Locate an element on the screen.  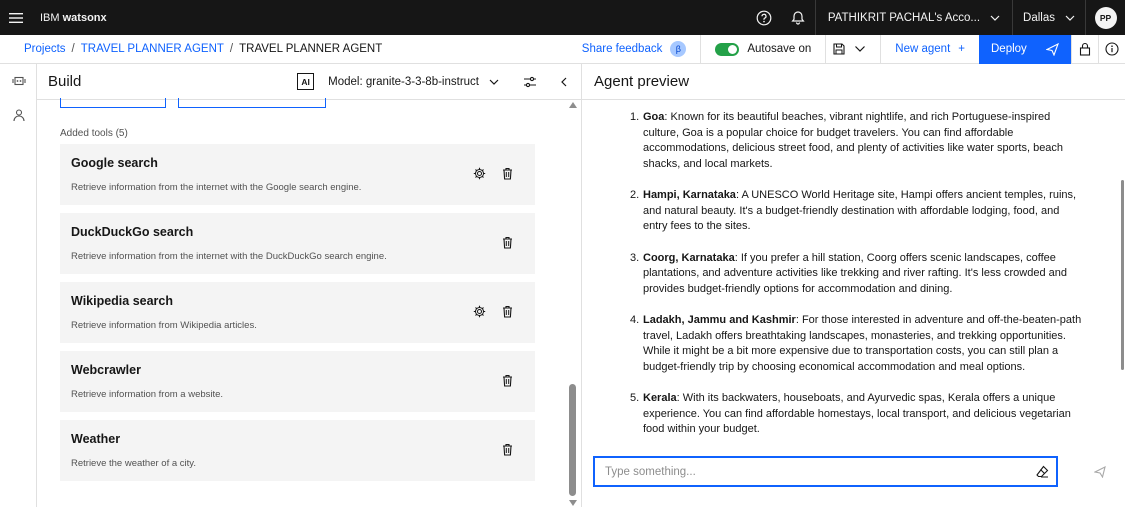
lock-icon is located at coordinates (1084, 49).